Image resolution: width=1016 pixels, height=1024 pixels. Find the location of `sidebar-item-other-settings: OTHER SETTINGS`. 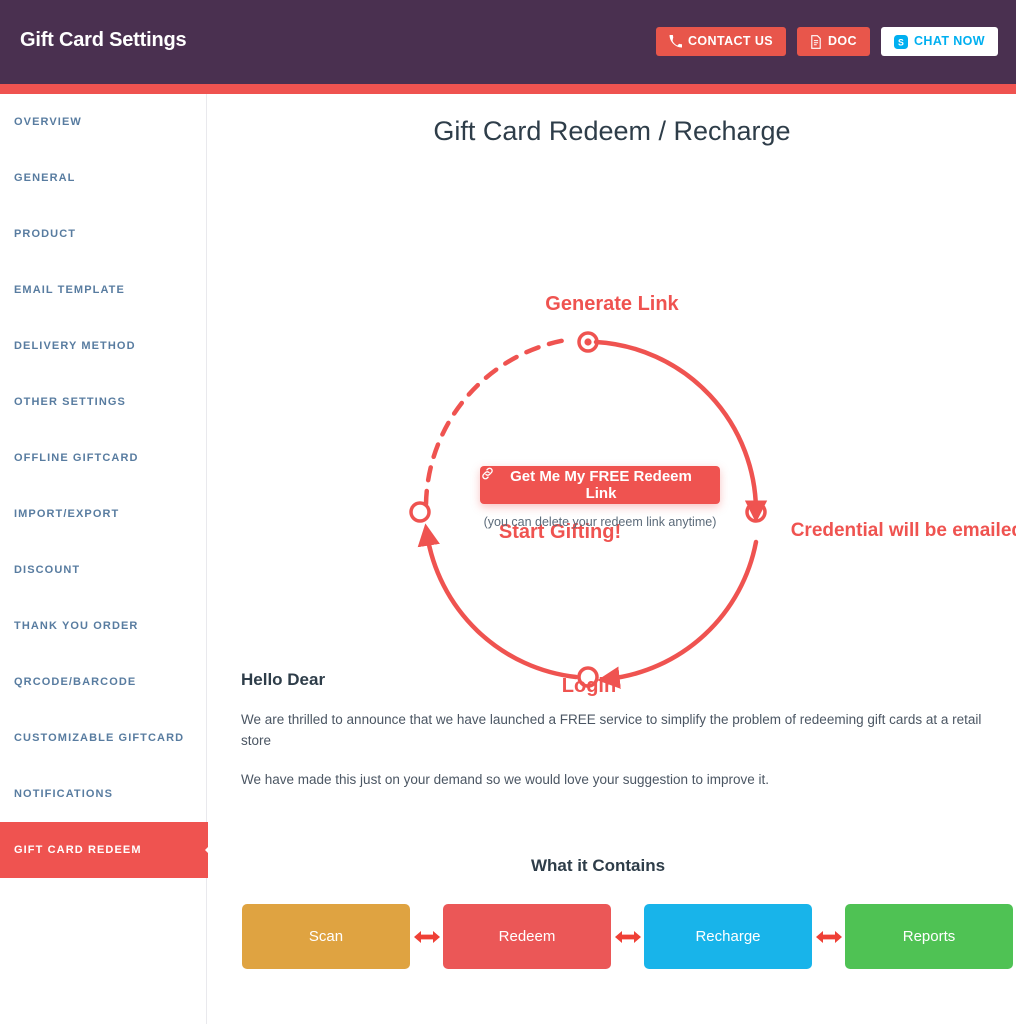

sidebar-item-other-settings: OTHER SETTINGS is located at coordinates (103, 402).